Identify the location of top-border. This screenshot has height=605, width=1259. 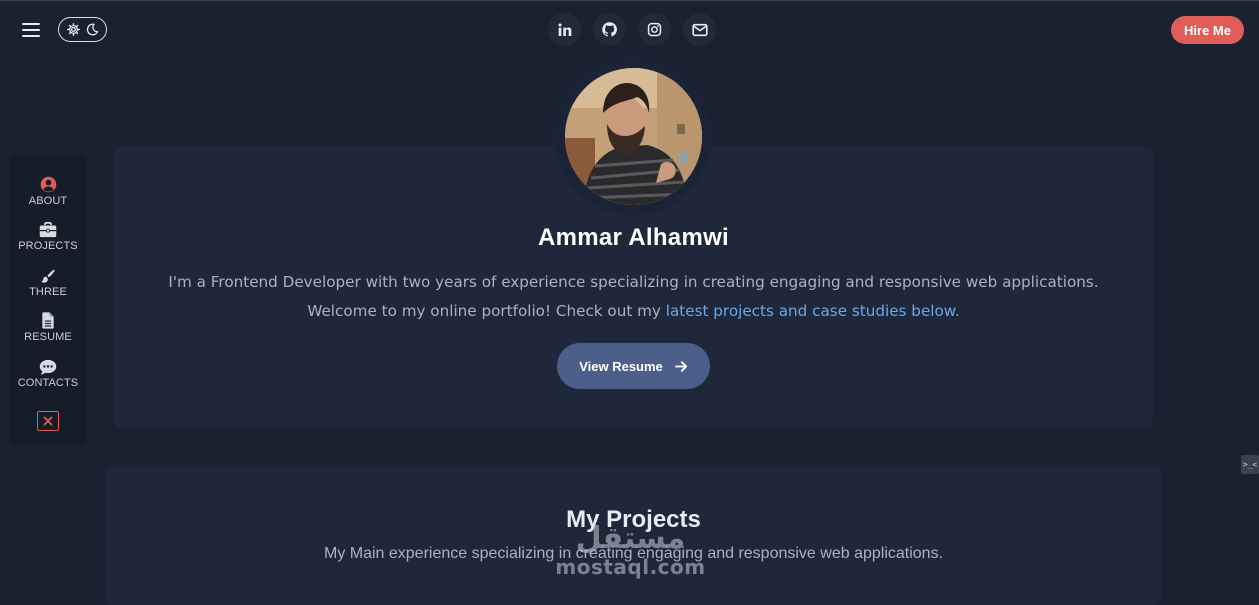
(629, 0).